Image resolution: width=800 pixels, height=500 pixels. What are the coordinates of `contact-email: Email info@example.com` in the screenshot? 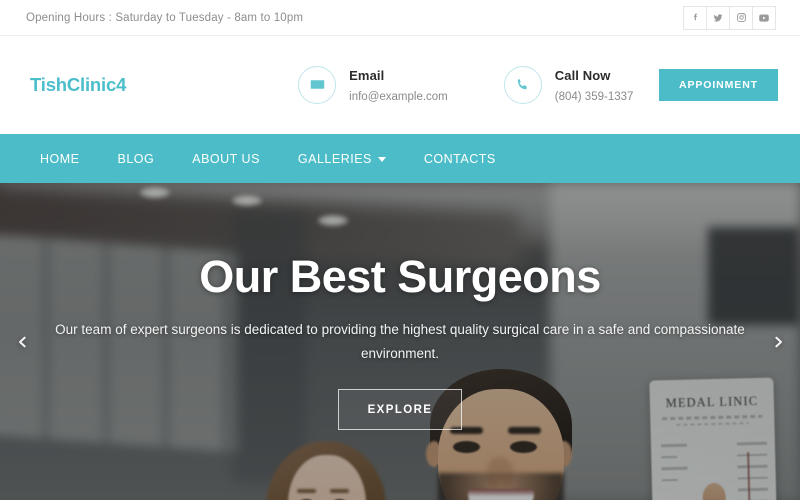 It's located at (373, 85).